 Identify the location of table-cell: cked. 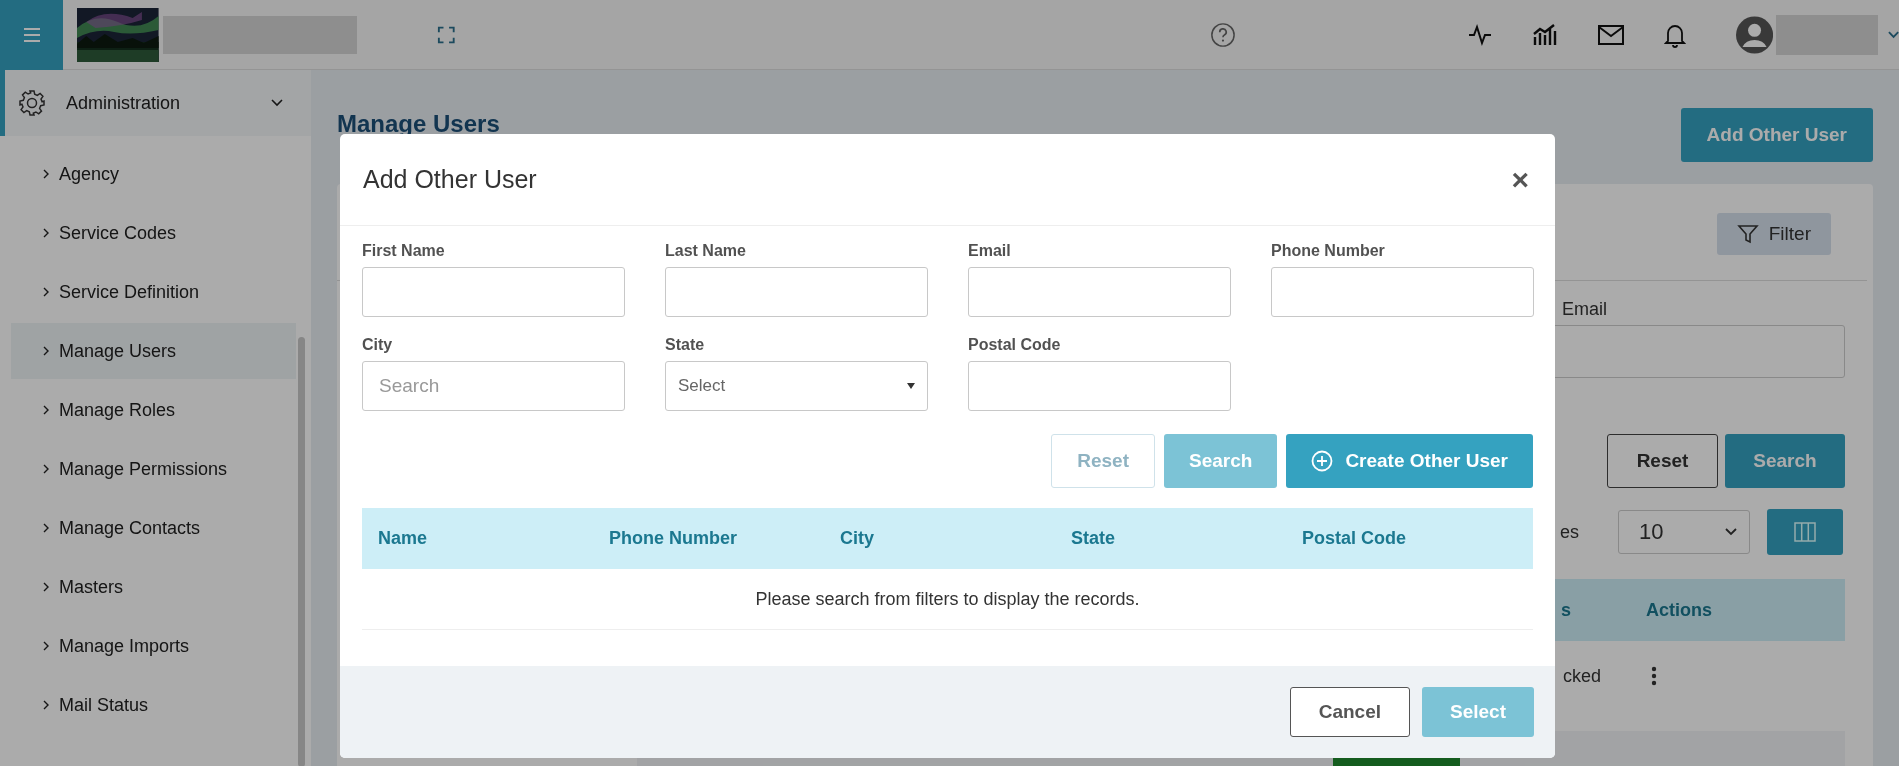
(1582, 676).